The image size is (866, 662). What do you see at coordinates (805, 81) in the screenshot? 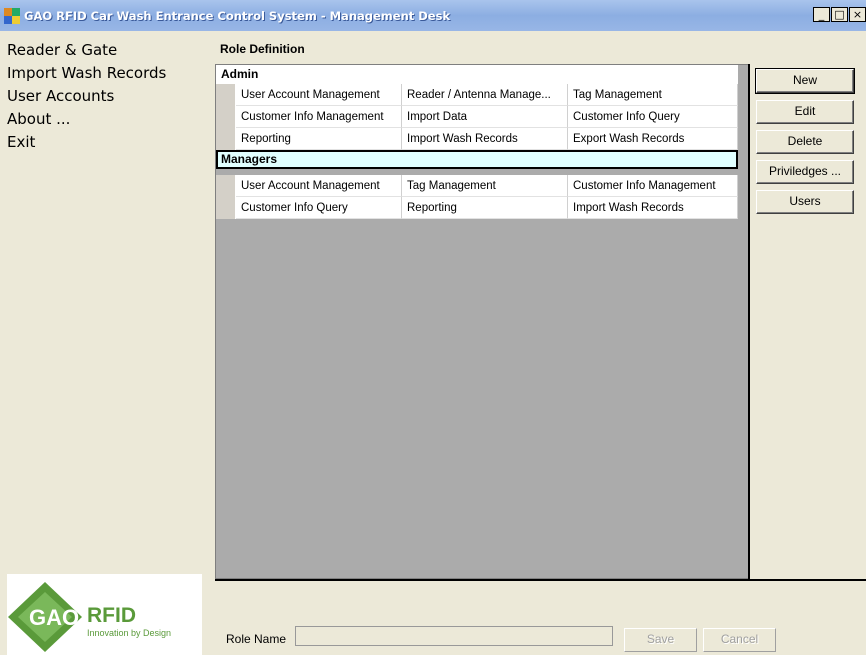
I see `new-button: New` at bounding box center [805, 81].